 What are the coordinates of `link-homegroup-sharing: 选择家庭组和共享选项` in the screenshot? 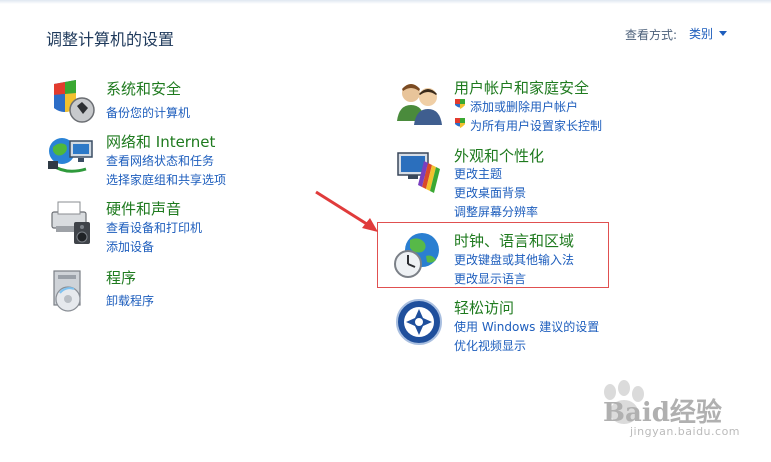 It's located at (166, 179).